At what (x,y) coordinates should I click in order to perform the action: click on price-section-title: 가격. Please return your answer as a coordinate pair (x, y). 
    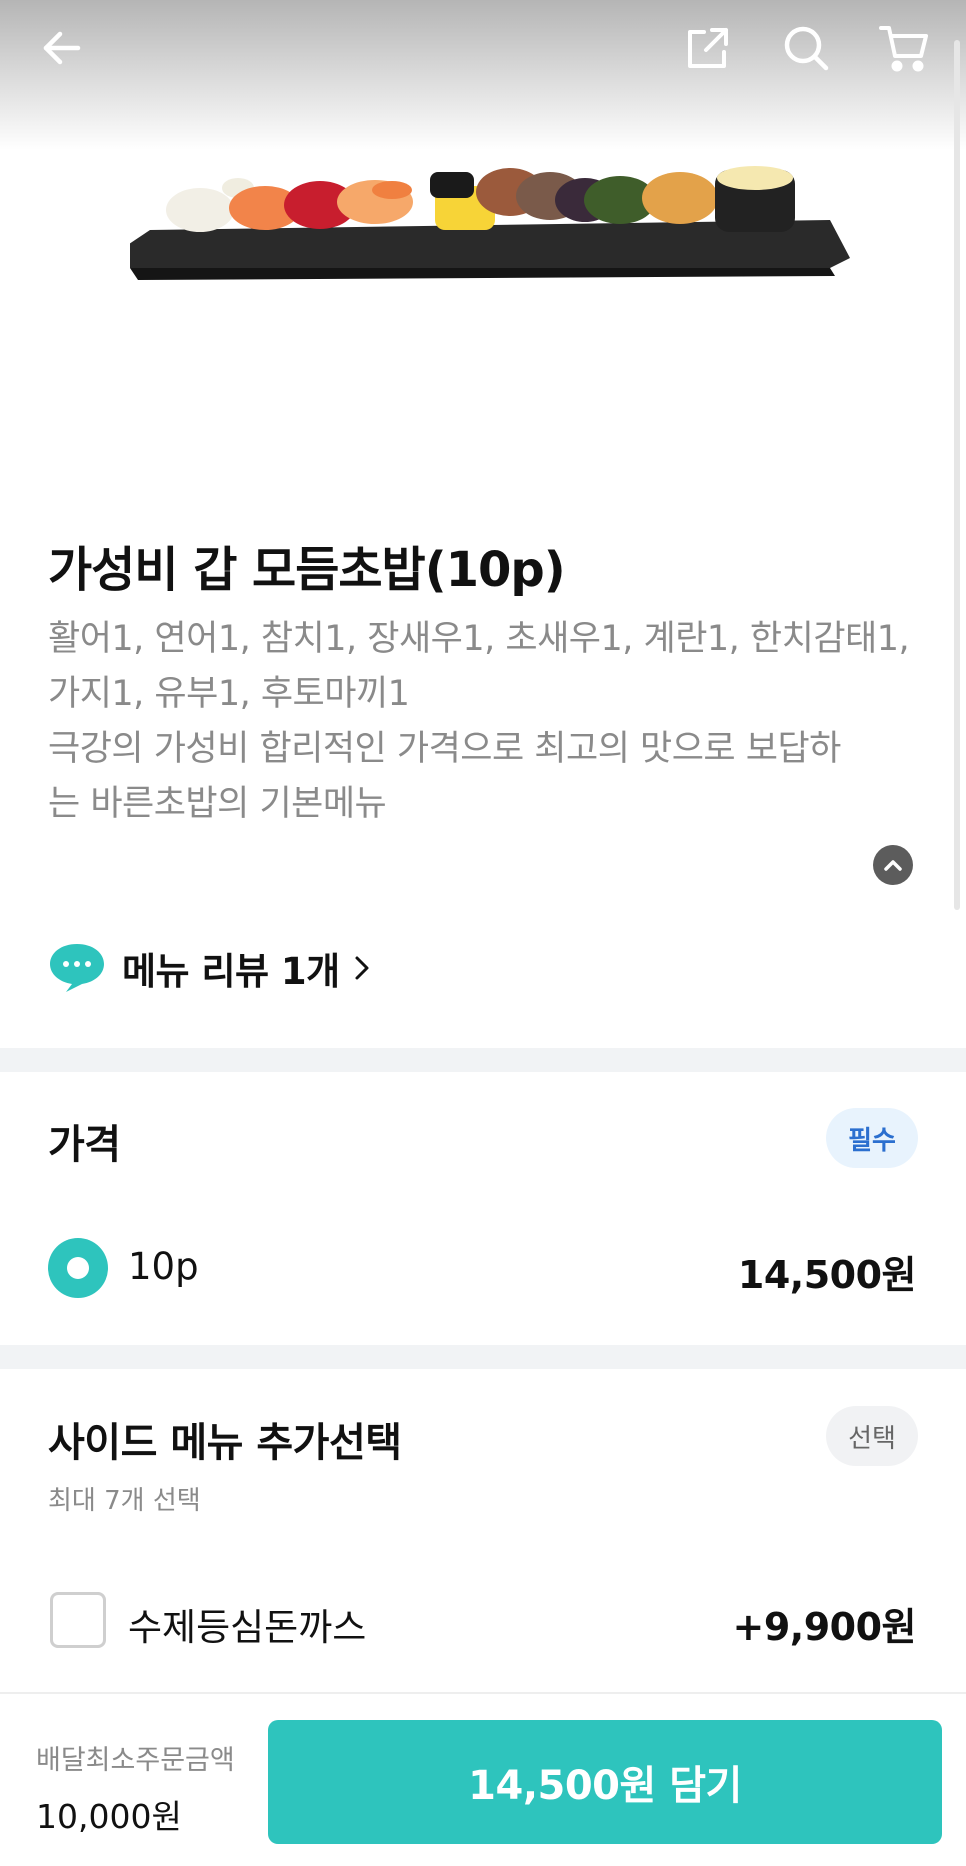
    Looking at the image, I should click on (84, 1145).